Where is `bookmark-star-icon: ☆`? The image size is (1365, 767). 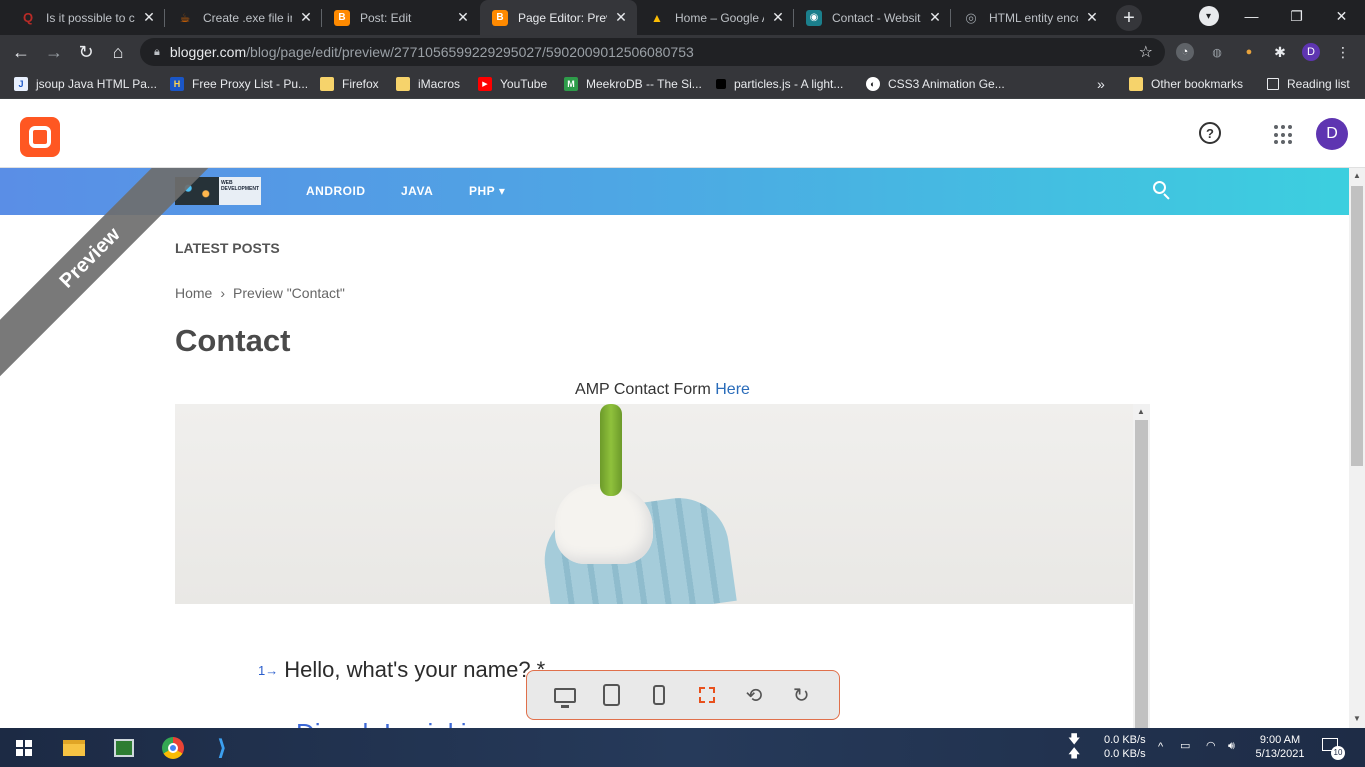
bookmark-star-icon: ☆ is located at coordinates (1146, 52).